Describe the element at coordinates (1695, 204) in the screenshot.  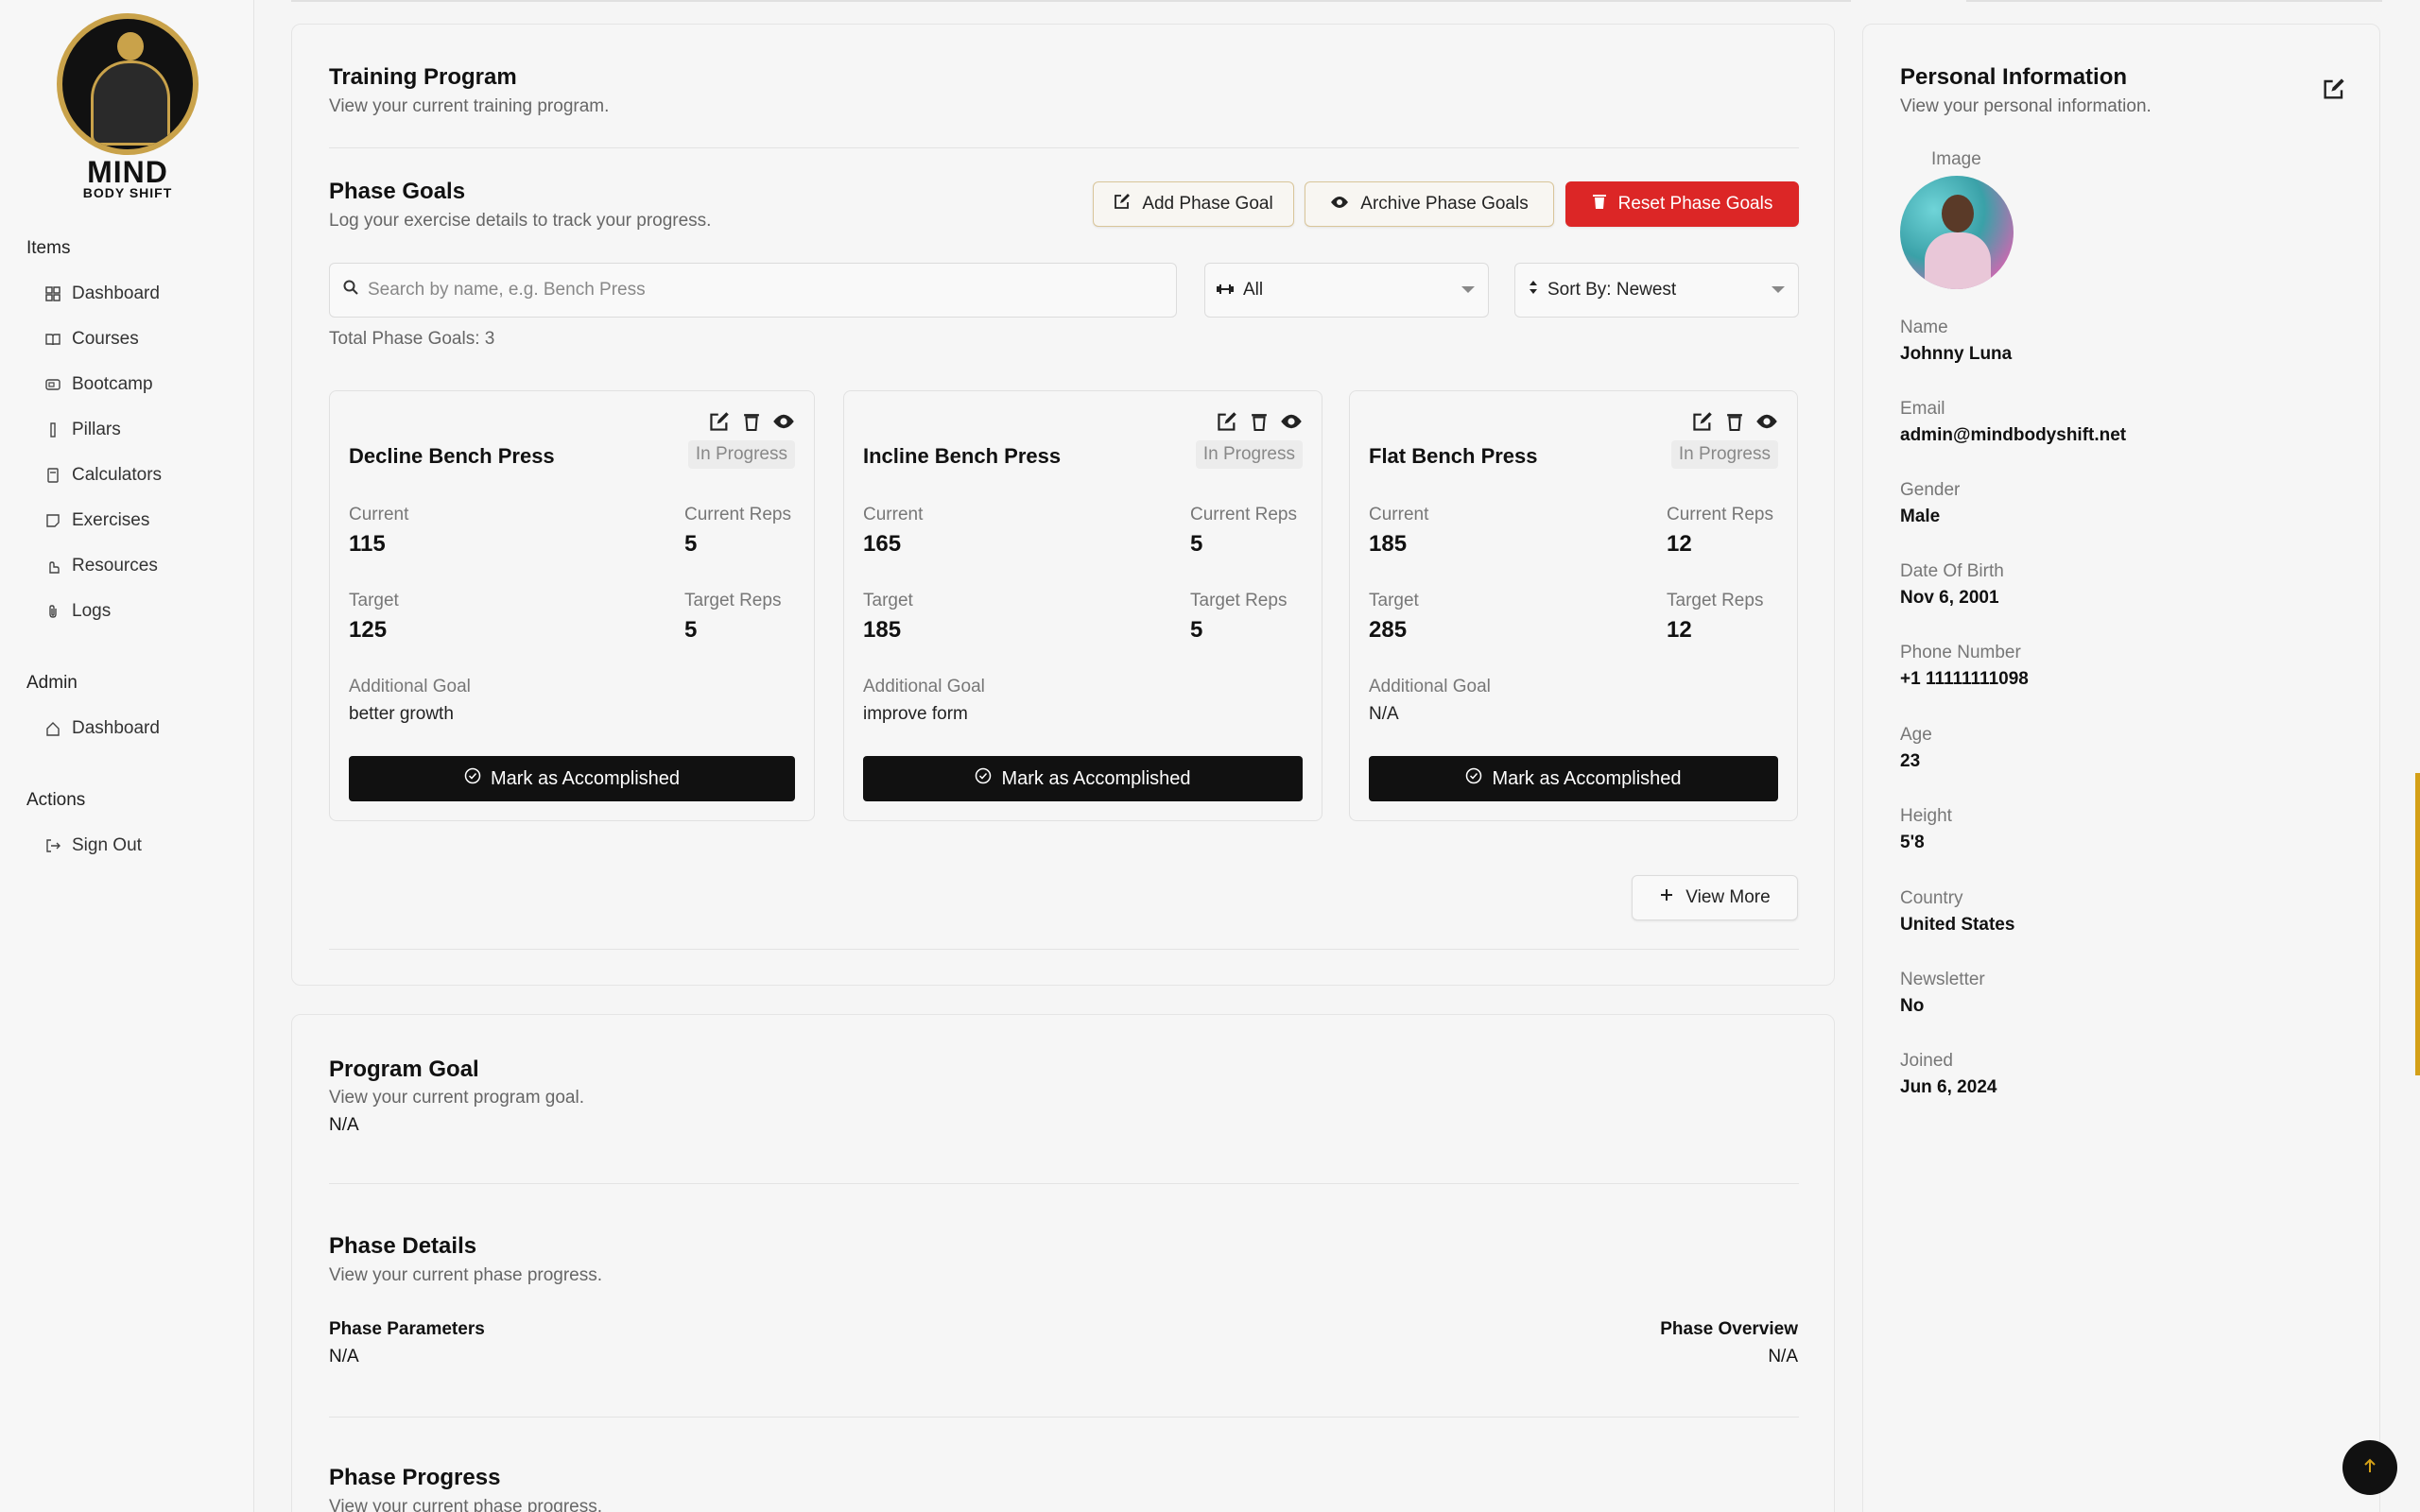
I see `reset-phase-goals-label: Reset Phase Goals` at that location.